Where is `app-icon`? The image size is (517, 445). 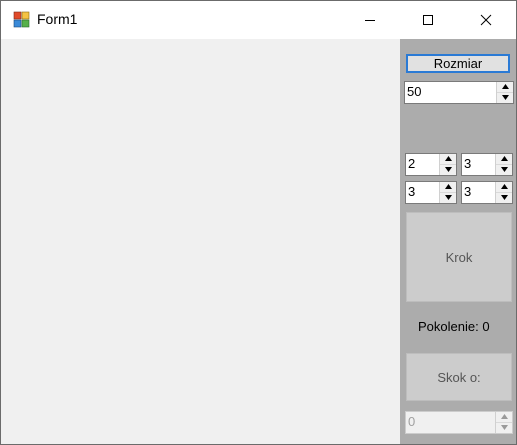
app-icon is located at coordinates (21, 19).